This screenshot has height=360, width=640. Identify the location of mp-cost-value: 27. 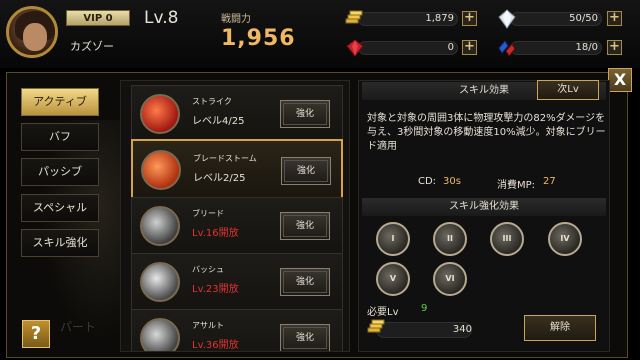
(549, 181).